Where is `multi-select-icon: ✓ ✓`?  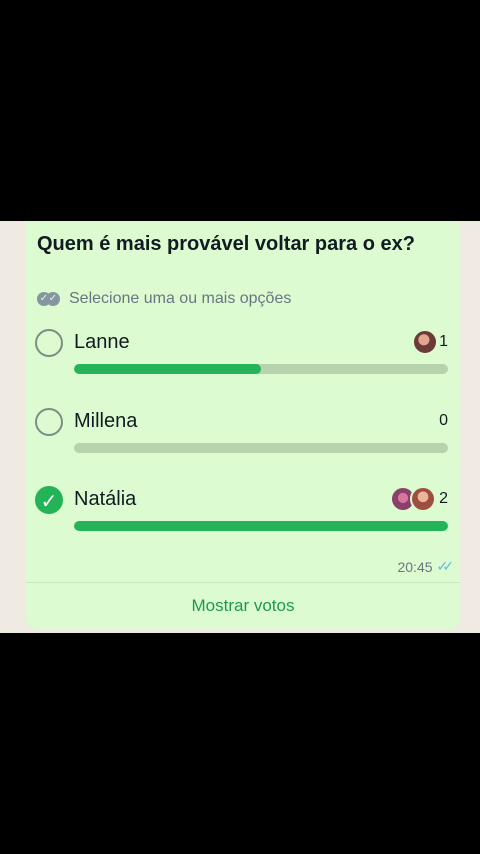
multi-select-icon: ✓ ✓ is located at coordinates (49, 299).